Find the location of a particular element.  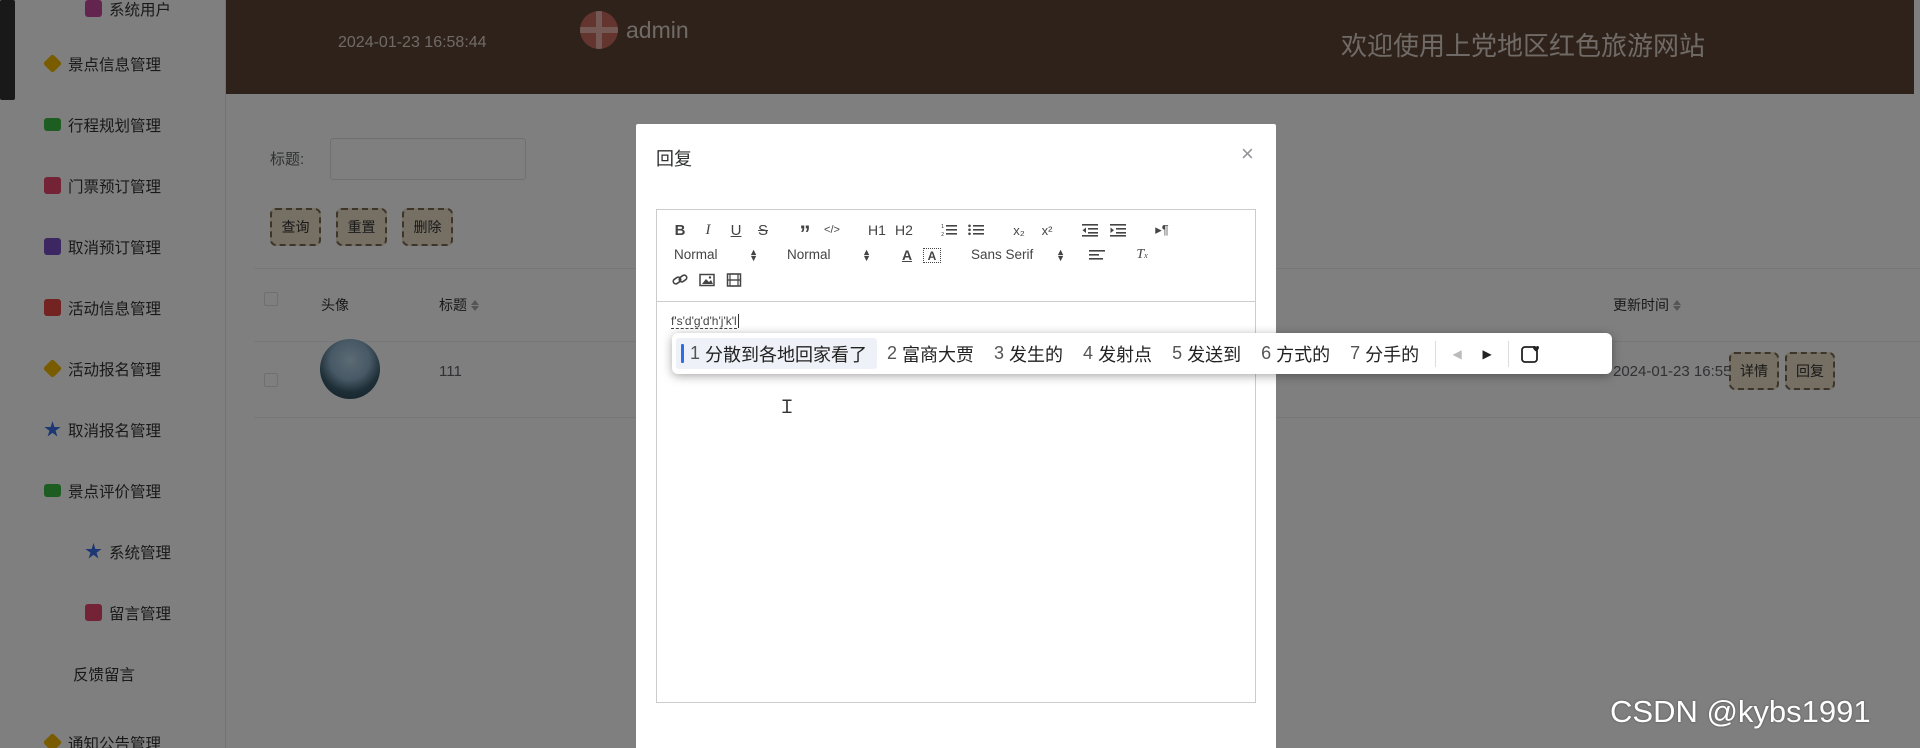

ordered-list-icon: 12 is located at coordinates (949, 230).